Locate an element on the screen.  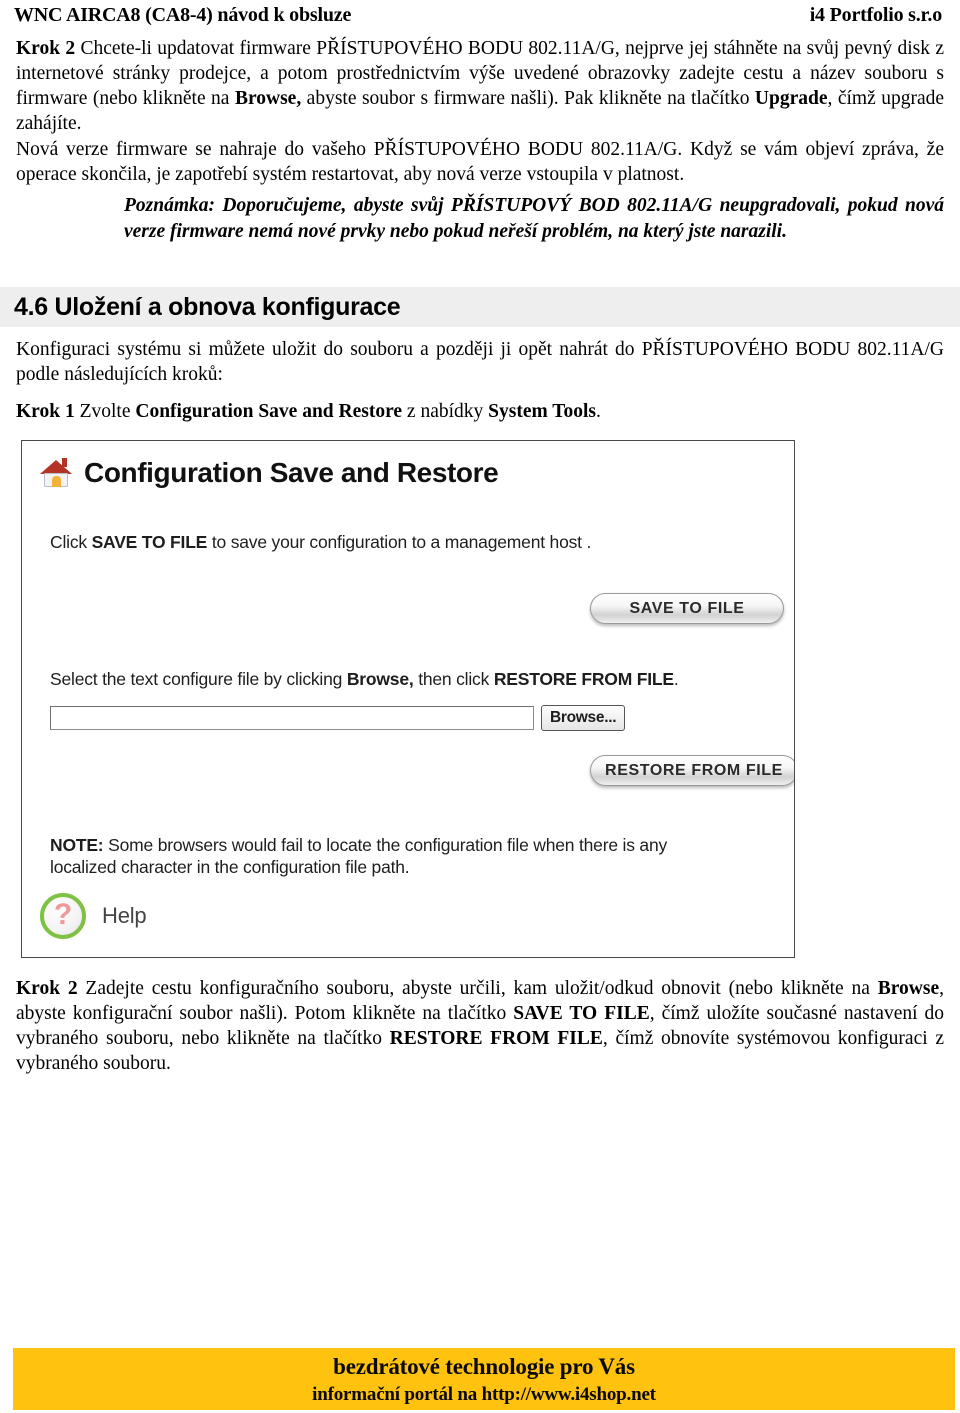
select-instruction-middle: then click is located at coordinates (453, 679).